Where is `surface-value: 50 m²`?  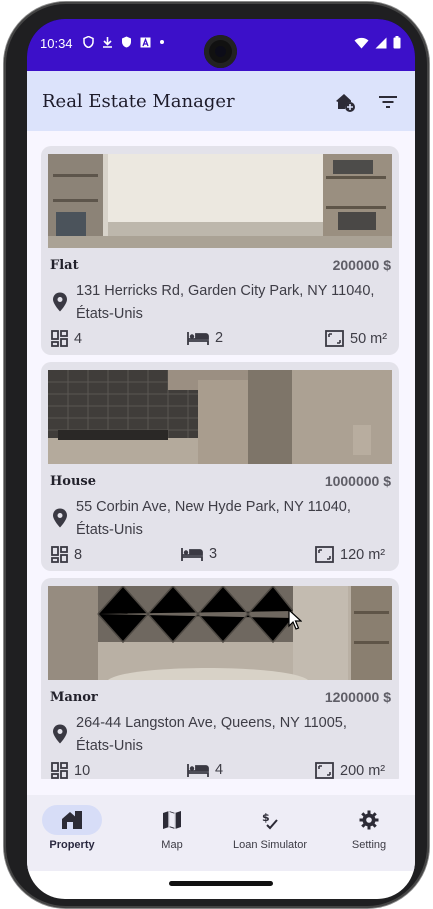 surface-value: 50 m² is located at coordinates (369, 338).